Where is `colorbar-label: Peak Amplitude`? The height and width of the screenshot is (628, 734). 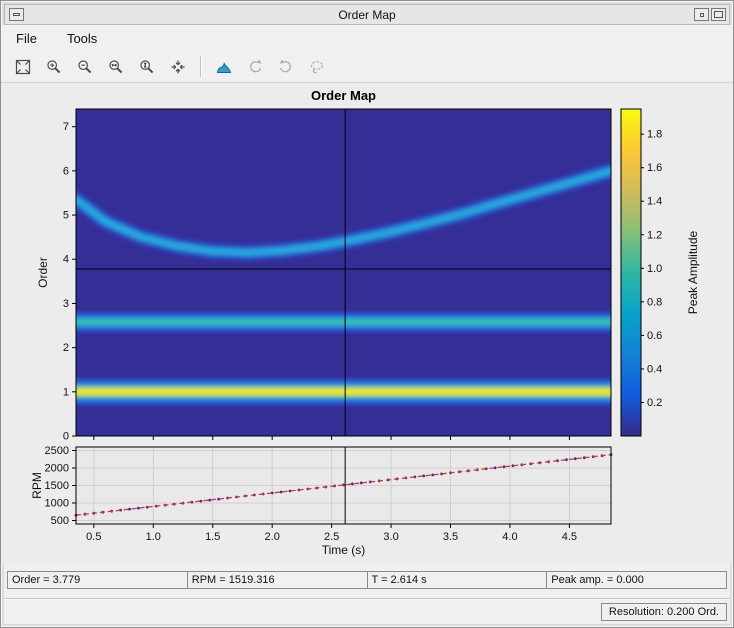
colorbar-label: Peak Amplitude is located at coordinates (693, 272).